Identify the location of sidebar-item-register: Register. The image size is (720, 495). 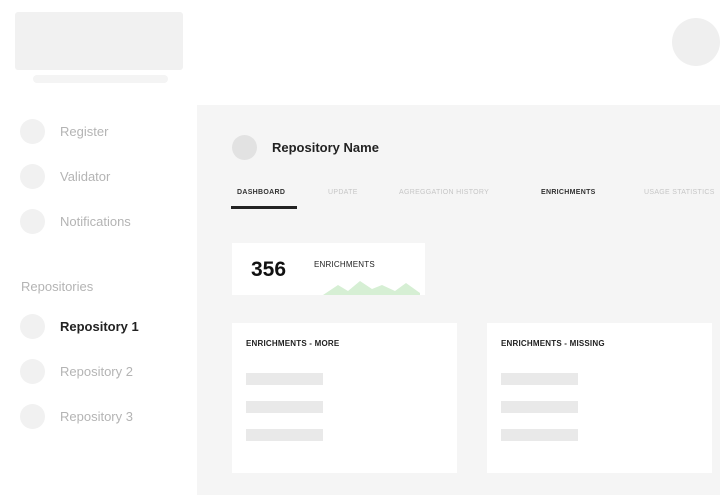
(64, 131).